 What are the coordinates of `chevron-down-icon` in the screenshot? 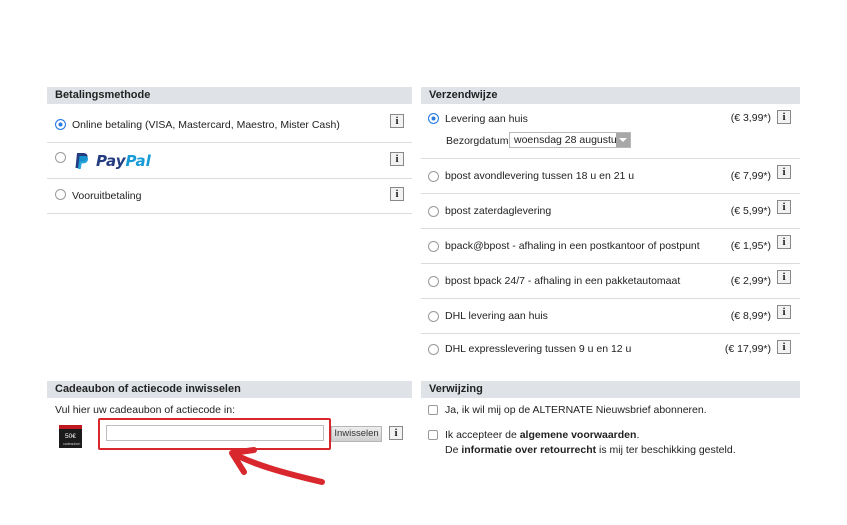 It's located at (623, 140).